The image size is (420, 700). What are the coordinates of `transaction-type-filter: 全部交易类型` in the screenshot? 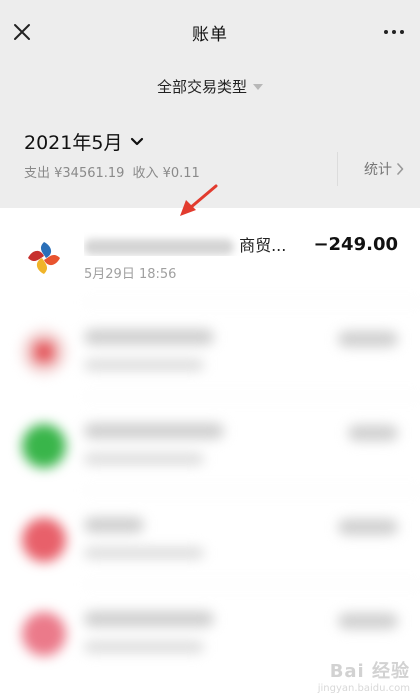 It's located at (210, 86).